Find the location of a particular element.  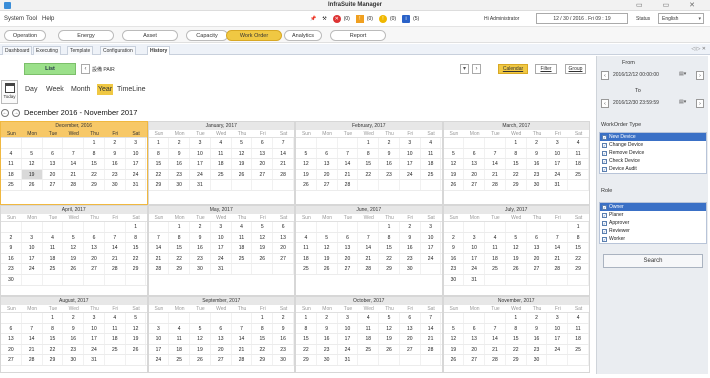

critical-alarm: ✕ (0) is located at coordinates (341, 19).